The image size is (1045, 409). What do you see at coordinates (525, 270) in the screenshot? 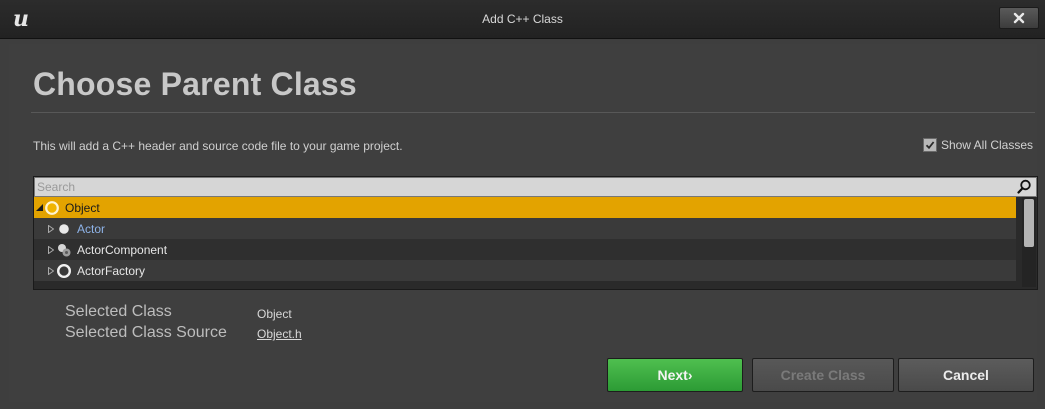
I see `tree-item-actor-factory: ActorFactory` at bounding box center [525, 270].